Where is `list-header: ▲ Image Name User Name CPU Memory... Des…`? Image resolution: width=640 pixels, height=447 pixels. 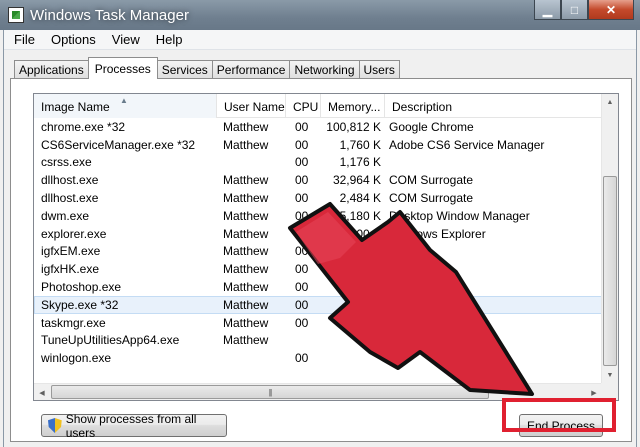
list-header: ▲ Image Name User Name CPU Memory... Des… is located at coordinates (318, 106).